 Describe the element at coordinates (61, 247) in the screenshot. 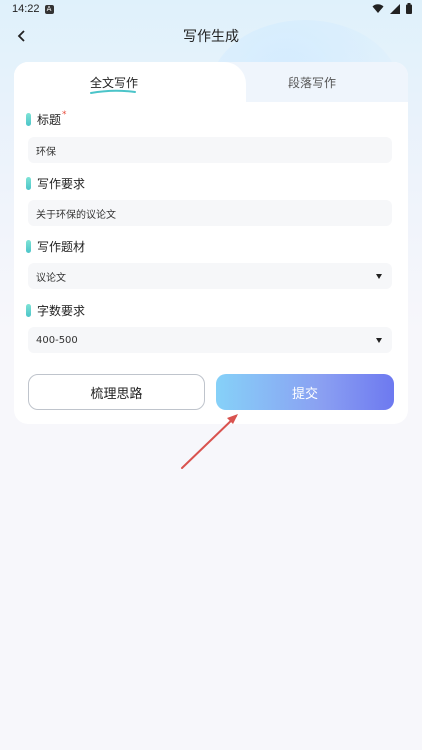

I see `genre-label-text: 写作题材` at that location.